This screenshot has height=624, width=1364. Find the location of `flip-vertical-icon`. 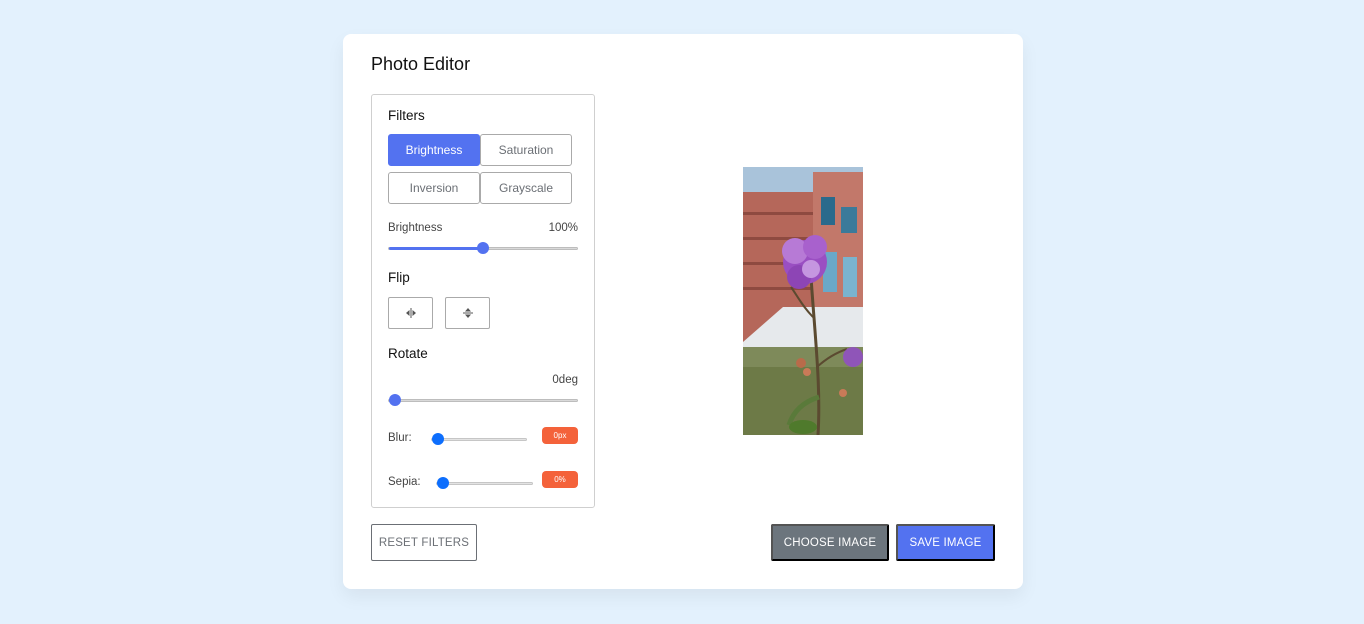

flip-vertical-icon is located at coordinates (467, 313).